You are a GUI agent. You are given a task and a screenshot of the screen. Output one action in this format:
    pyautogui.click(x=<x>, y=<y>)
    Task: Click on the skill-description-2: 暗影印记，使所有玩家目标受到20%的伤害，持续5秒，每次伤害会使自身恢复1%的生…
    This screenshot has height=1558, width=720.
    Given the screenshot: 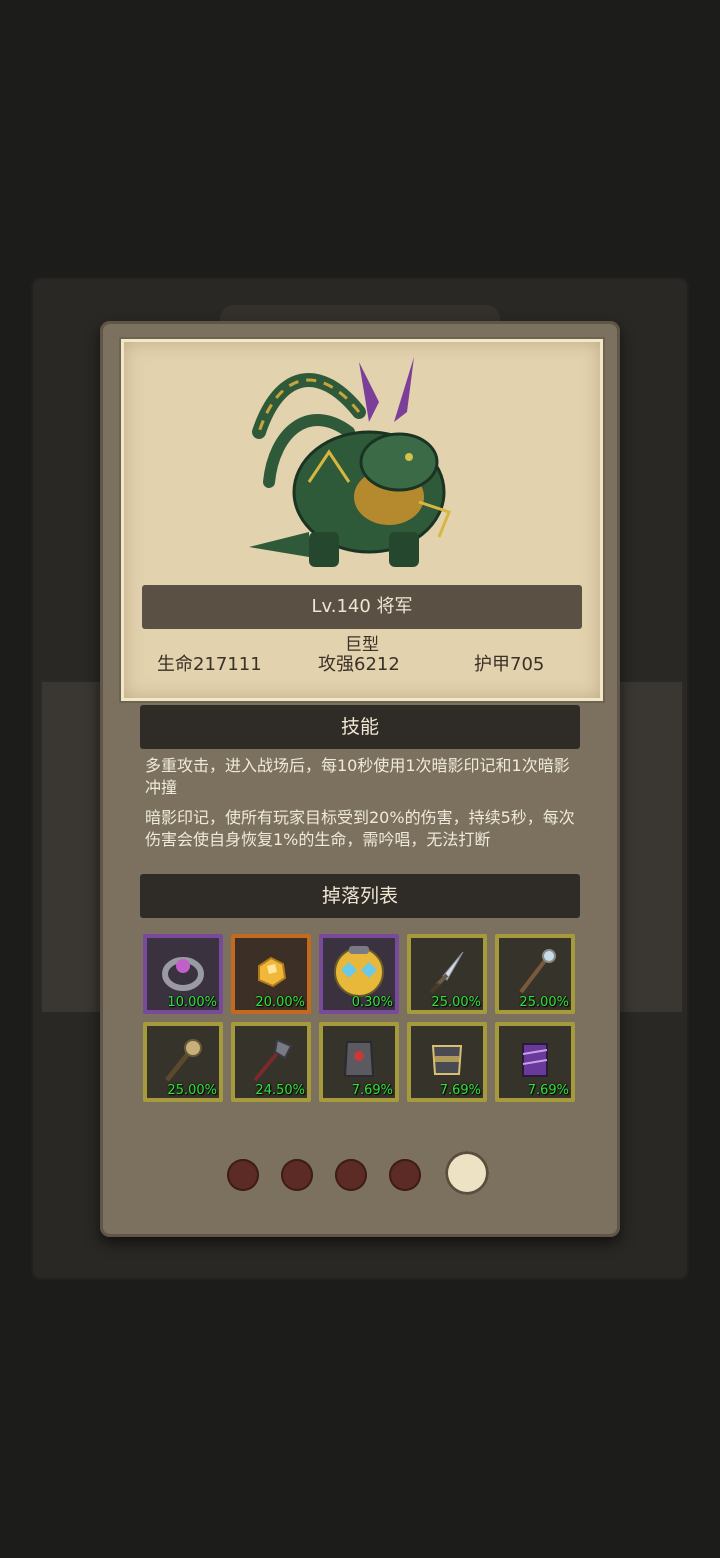 What is the action you would take?
    pyautogui.click(x=360, y=828)
    